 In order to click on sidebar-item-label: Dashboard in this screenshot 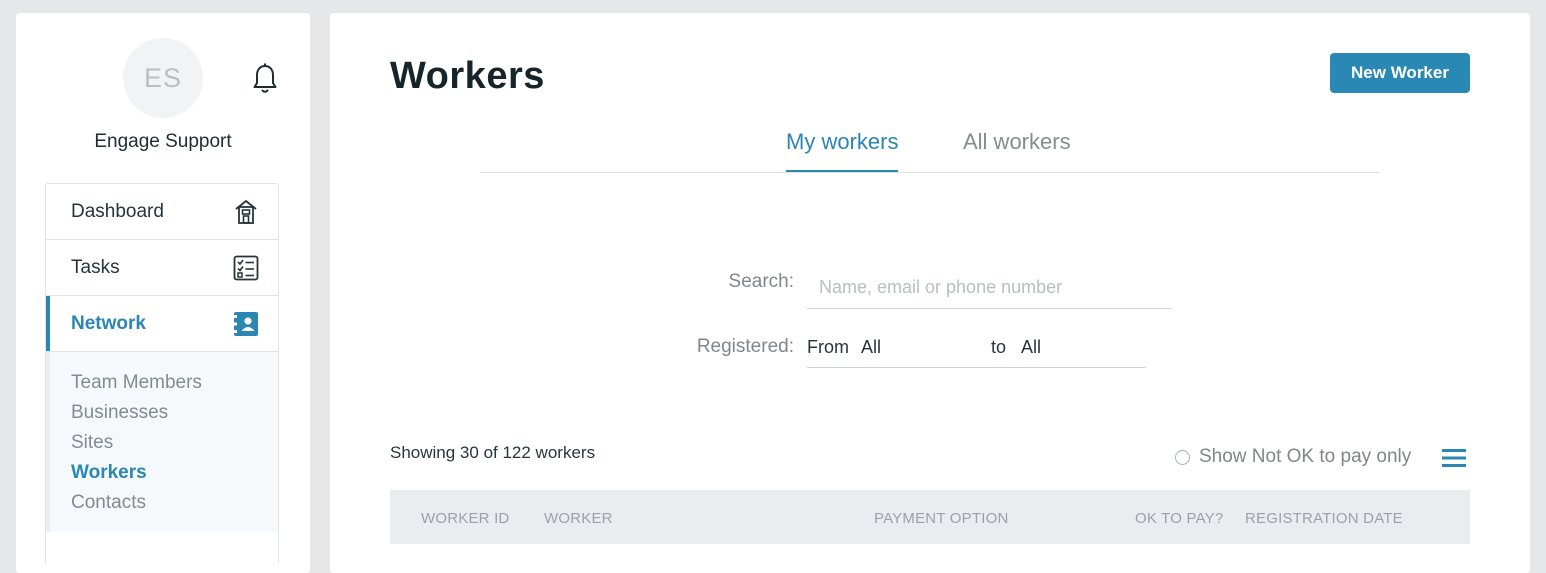, I will do `click(117, 211)`.